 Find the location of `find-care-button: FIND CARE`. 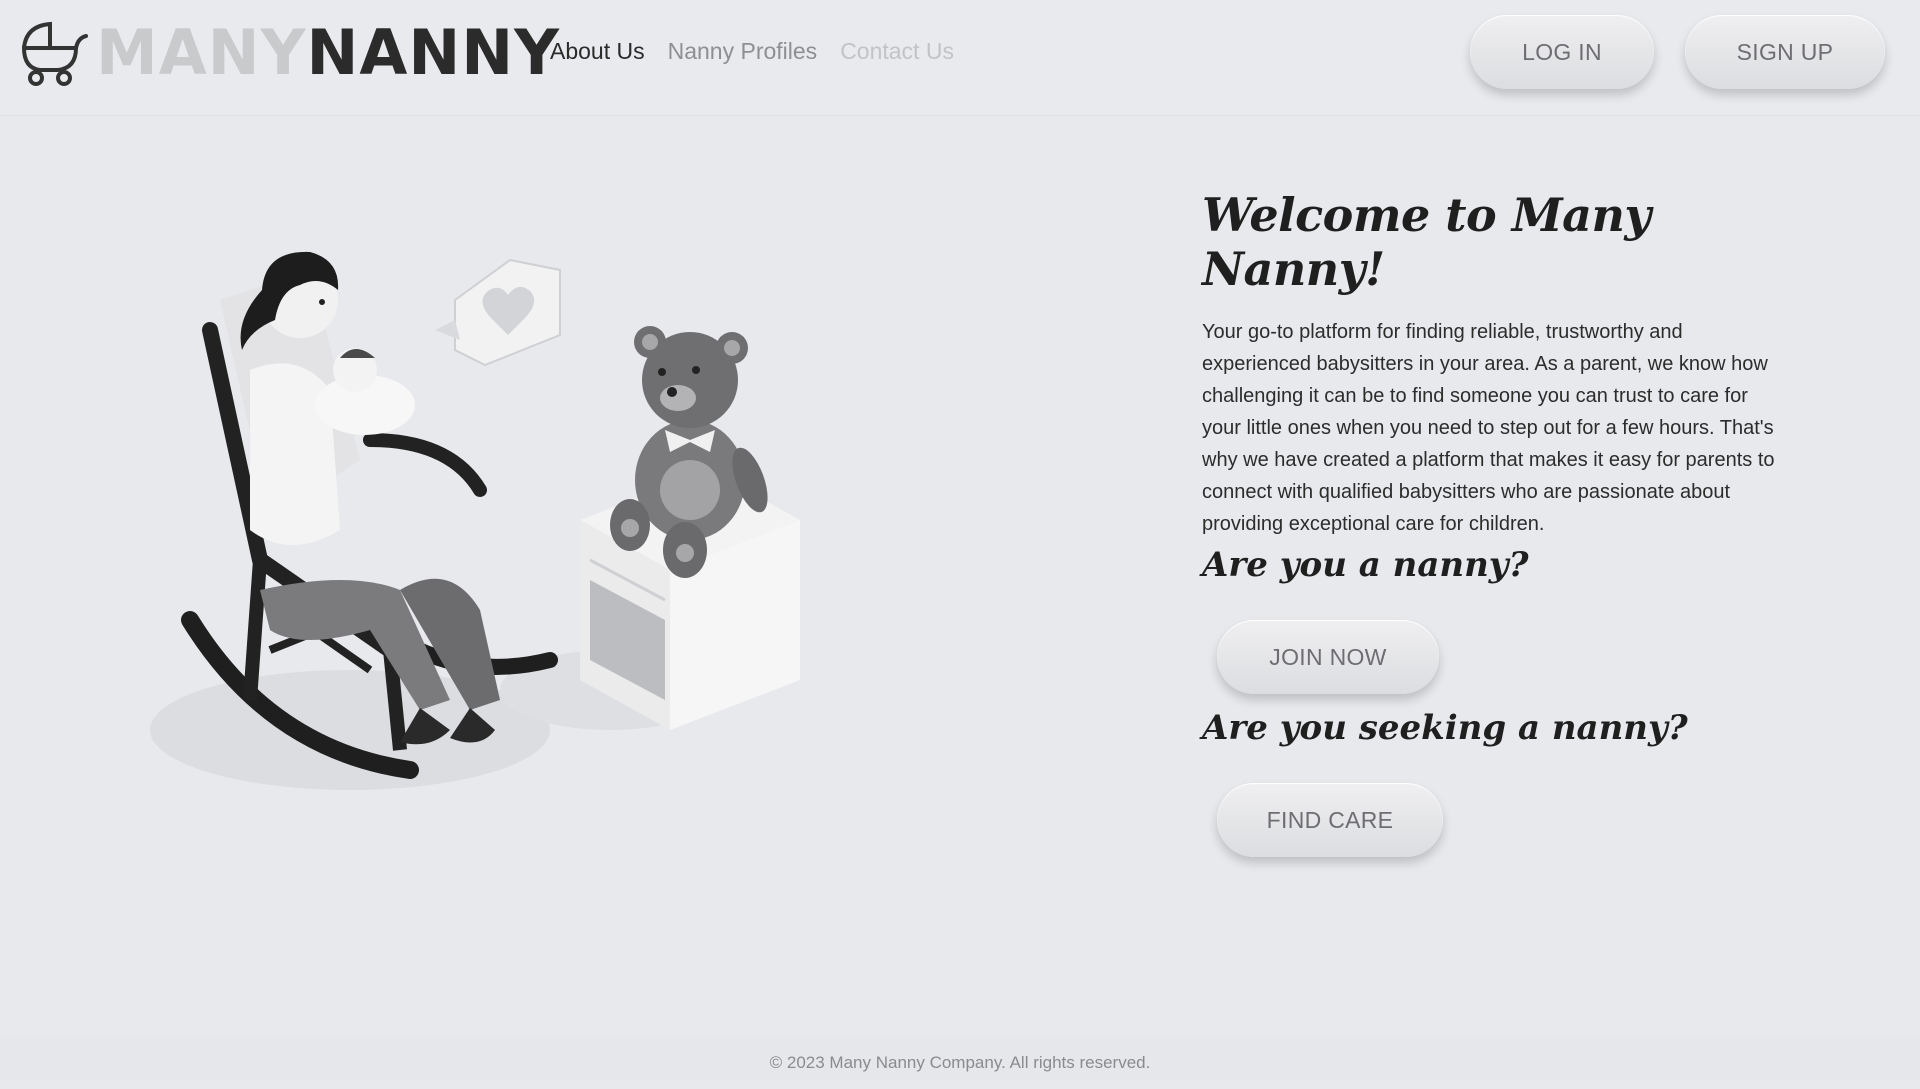

find-care-button: FIND CARE is located at coordinates (1330, 820).